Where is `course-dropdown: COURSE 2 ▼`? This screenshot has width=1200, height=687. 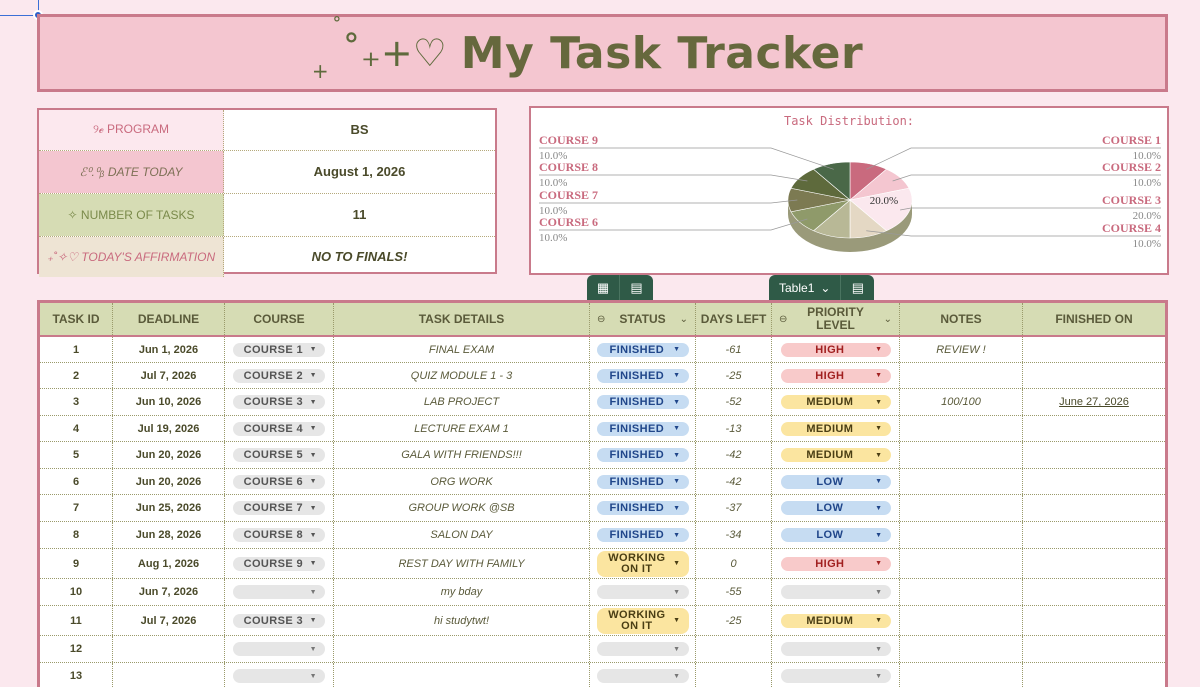
course-dropdown: COURSE 2 ▼ is located at coordinates (279, 375).